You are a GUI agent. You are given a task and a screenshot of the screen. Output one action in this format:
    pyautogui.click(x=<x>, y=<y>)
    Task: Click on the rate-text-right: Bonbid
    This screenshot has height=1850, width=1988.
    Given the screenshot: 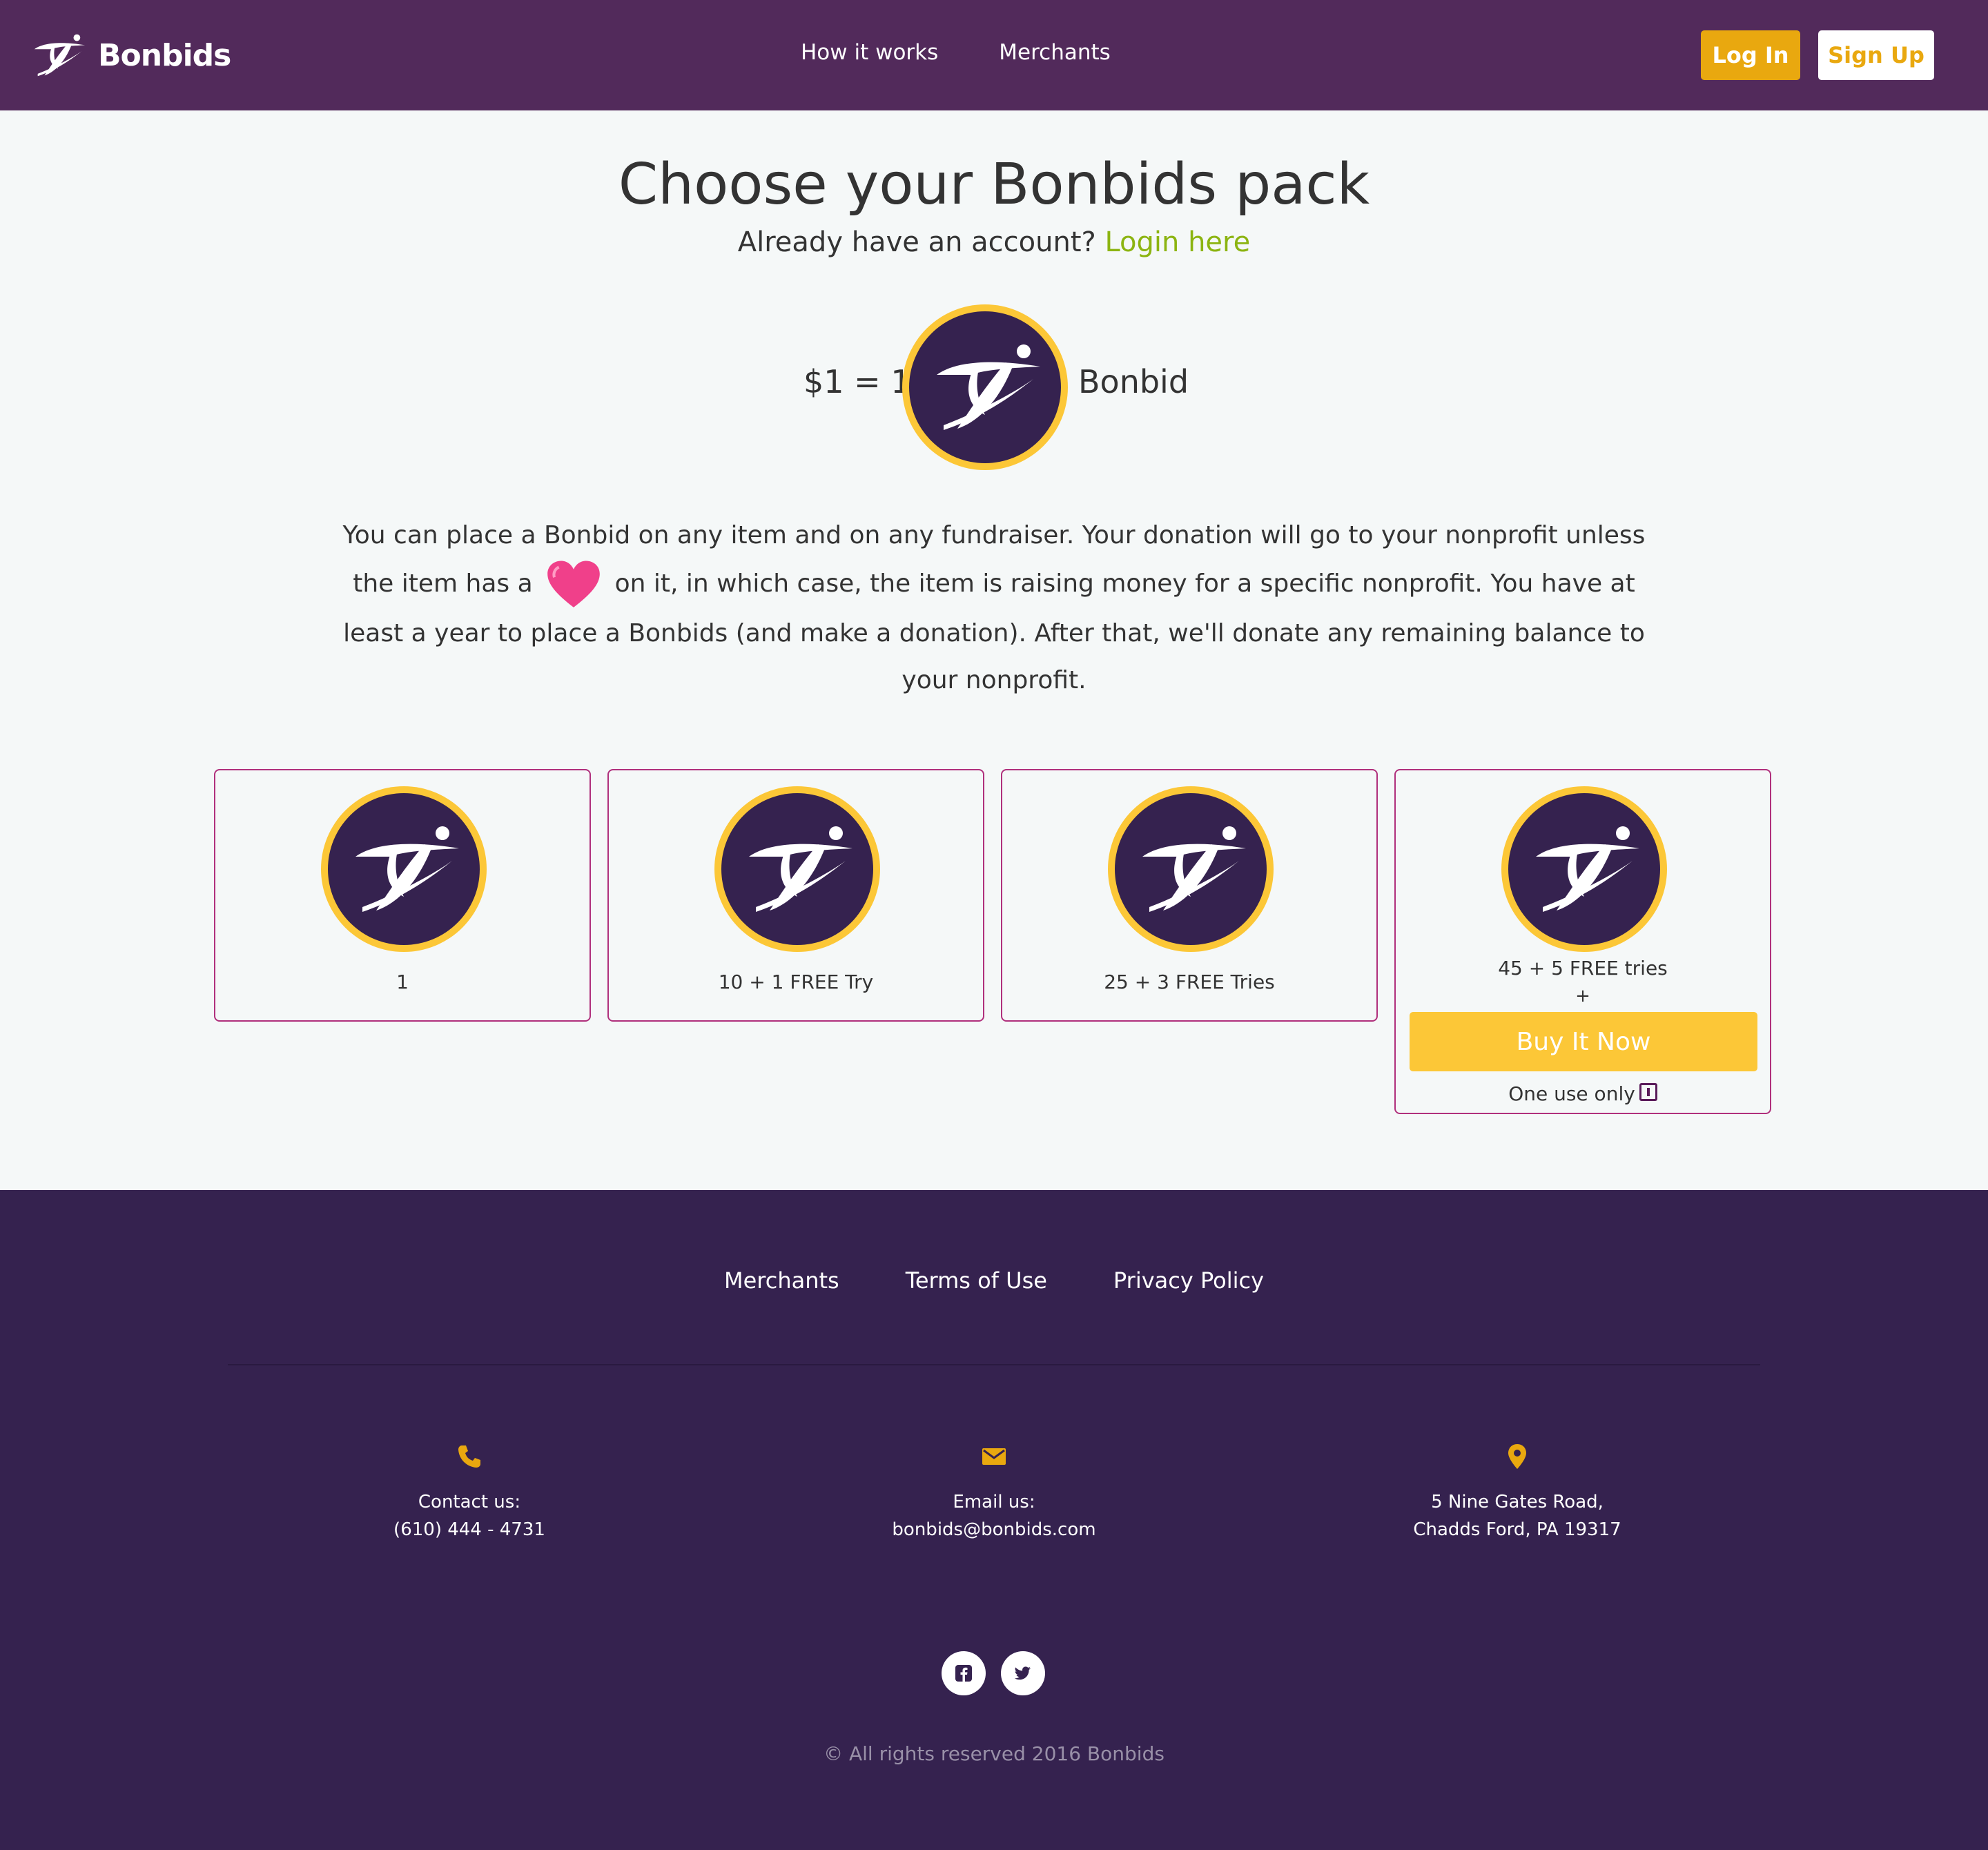 What is the action you would take?
    pyautogui.click(x=1133, y=382)
    